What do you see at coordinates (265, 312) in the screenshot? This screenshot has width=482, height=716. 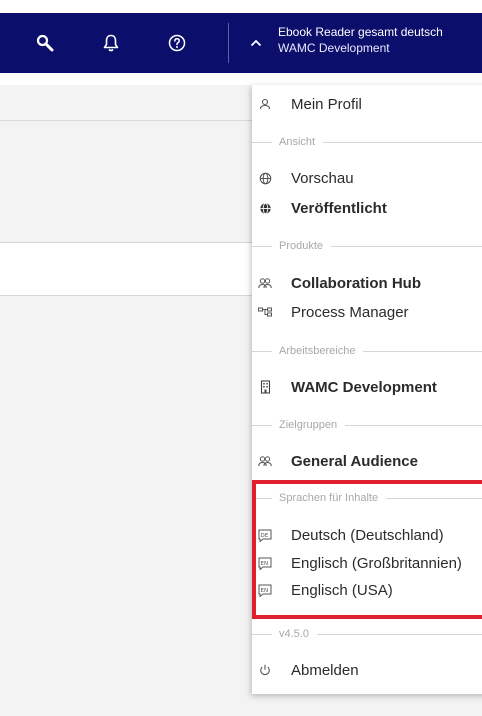 I see `process-icon` at bounding box center [265, 312].